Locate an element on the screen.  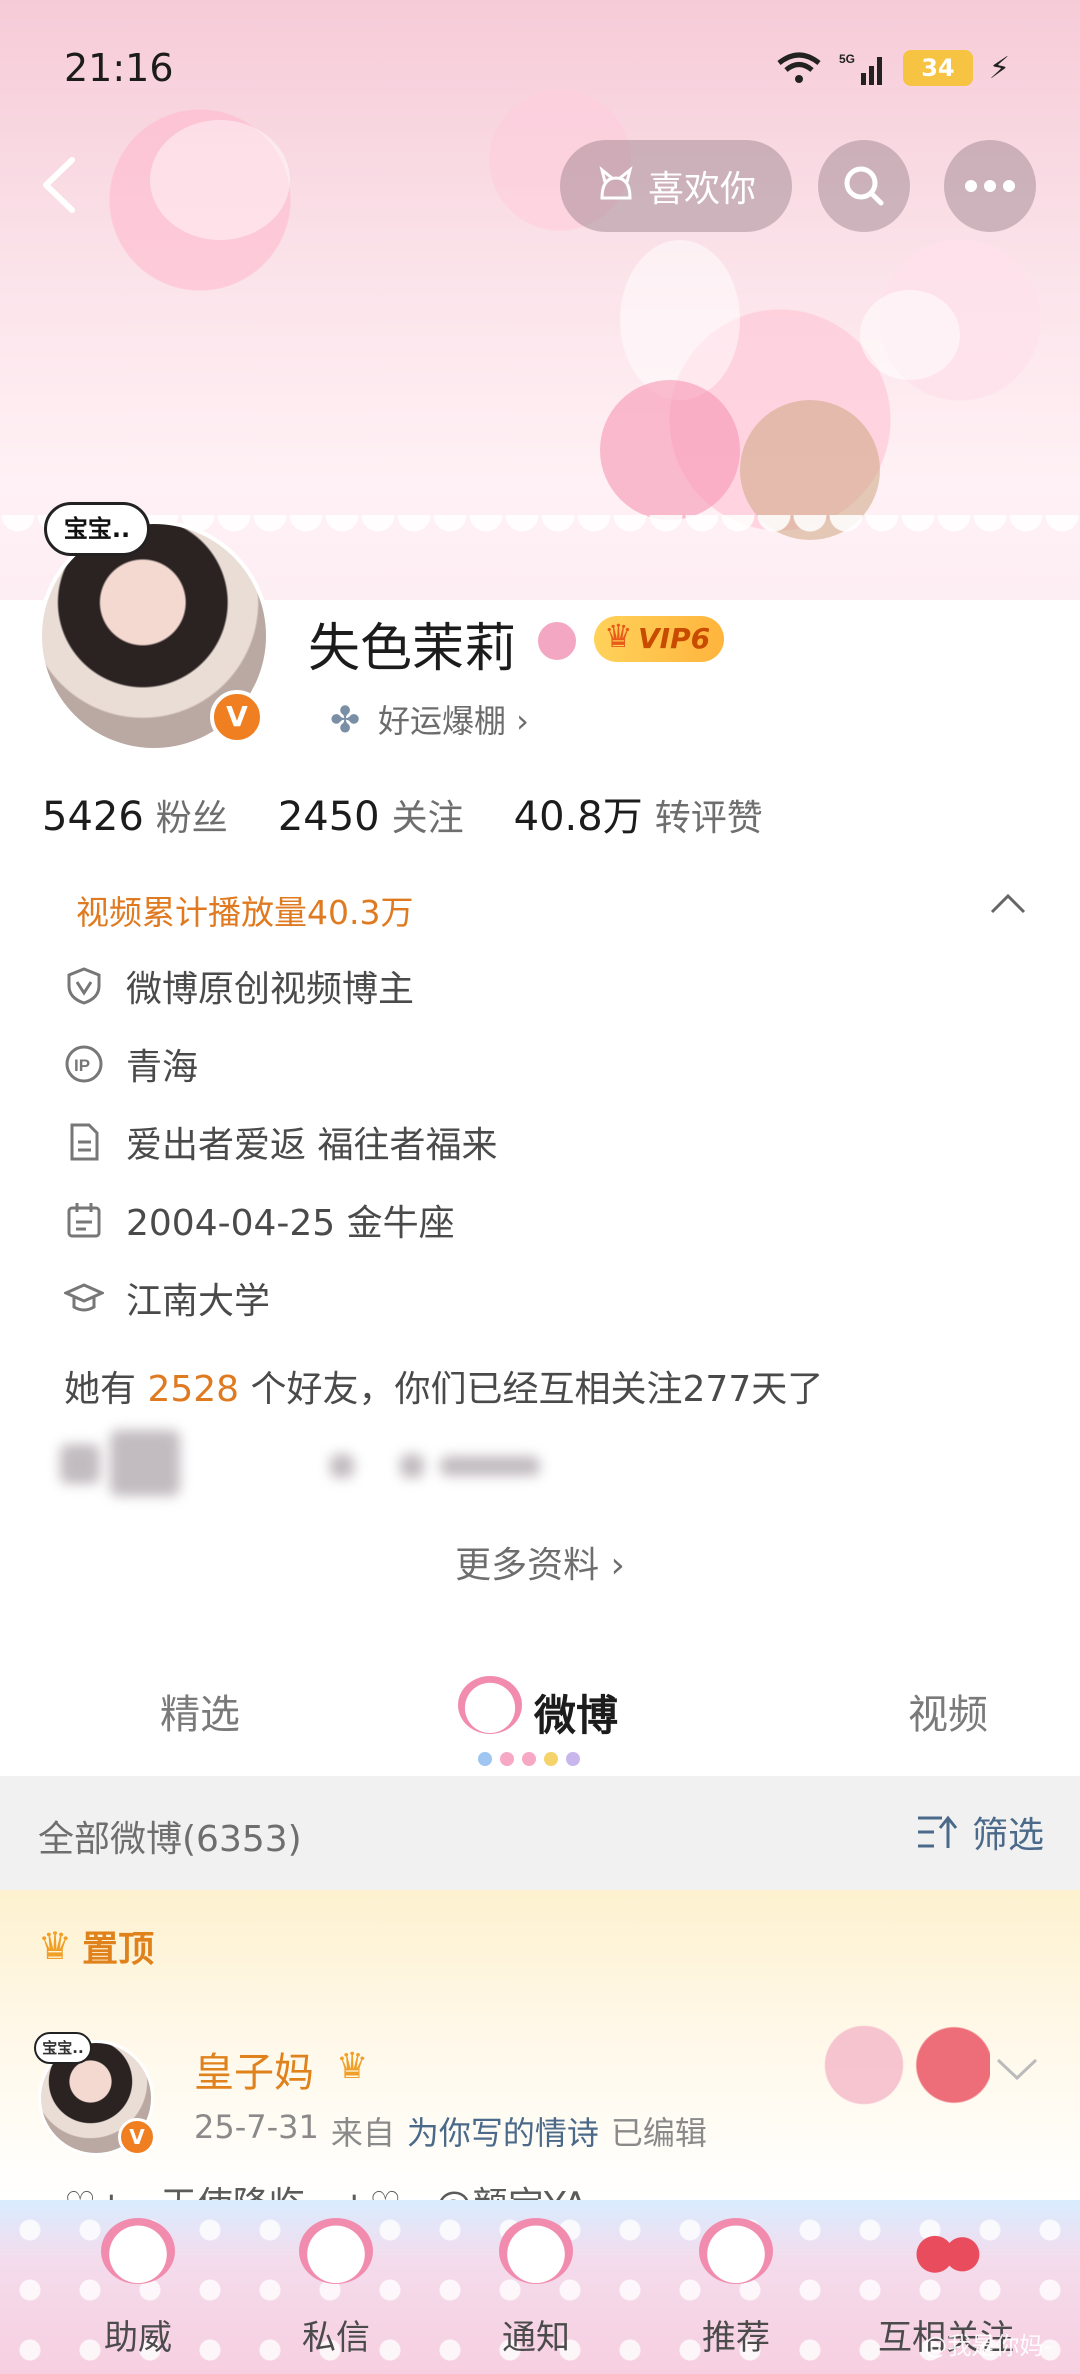
user-medal-icon is located at coordinates (557, 641).